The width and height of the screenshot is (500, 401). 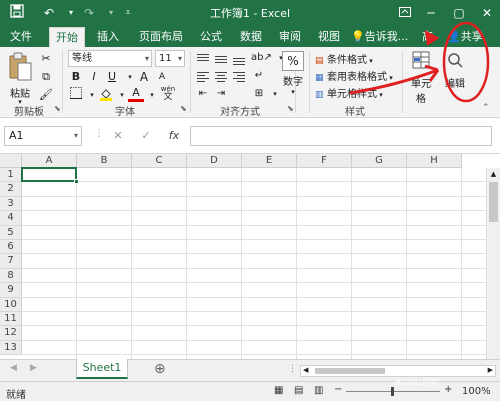 I want to click on add-sheet-icon: ⊕, so click(x=160, y=369).